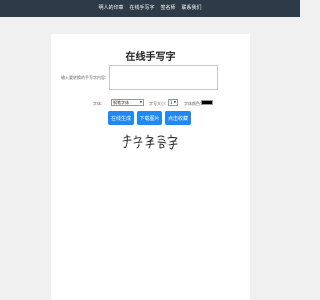 This screenshot has width=320, height=300. What do you see at coordinates (110, 8) in the screenshot?
I see `nav-item-seal: 明人的印章` at bounding box center [110, 8].